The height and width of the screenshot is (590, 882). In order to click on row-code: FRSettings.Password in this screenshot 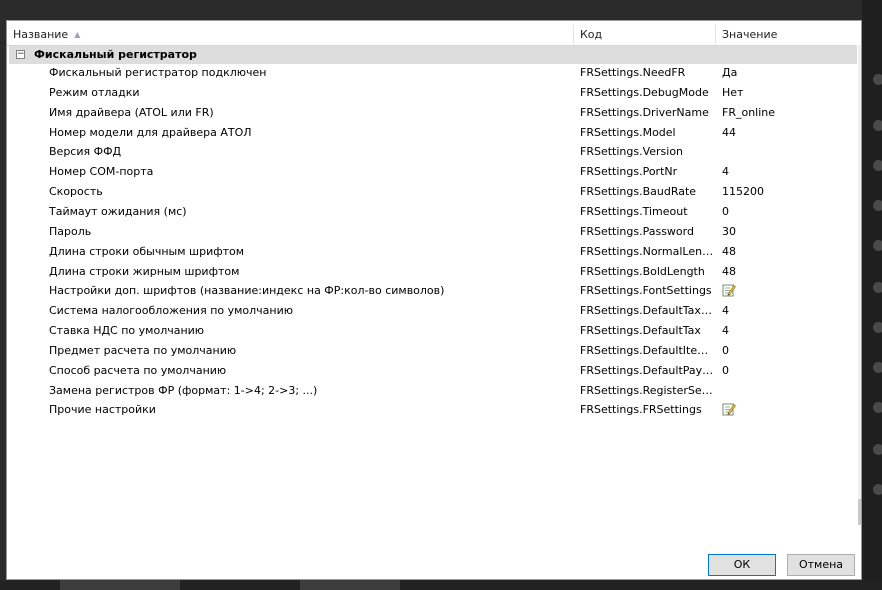, I will do `click(637, 231)`.